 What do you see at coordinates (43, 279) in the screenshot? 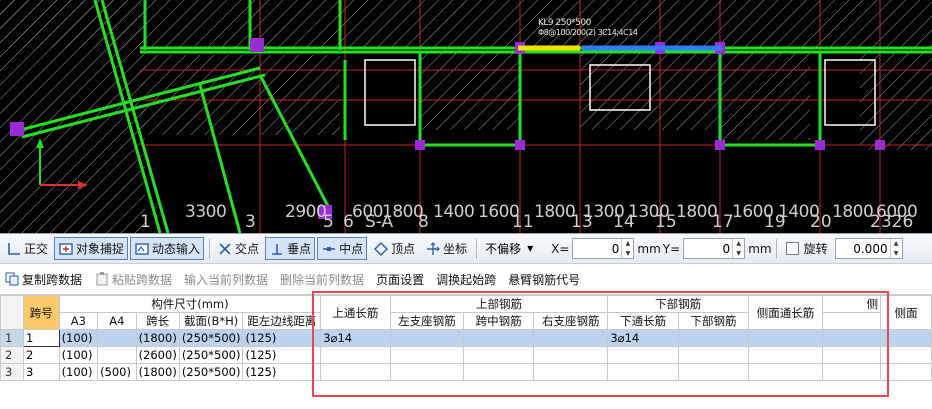
I see `copy-span-button: 复制跨数据` at bounding box center [43, 279].